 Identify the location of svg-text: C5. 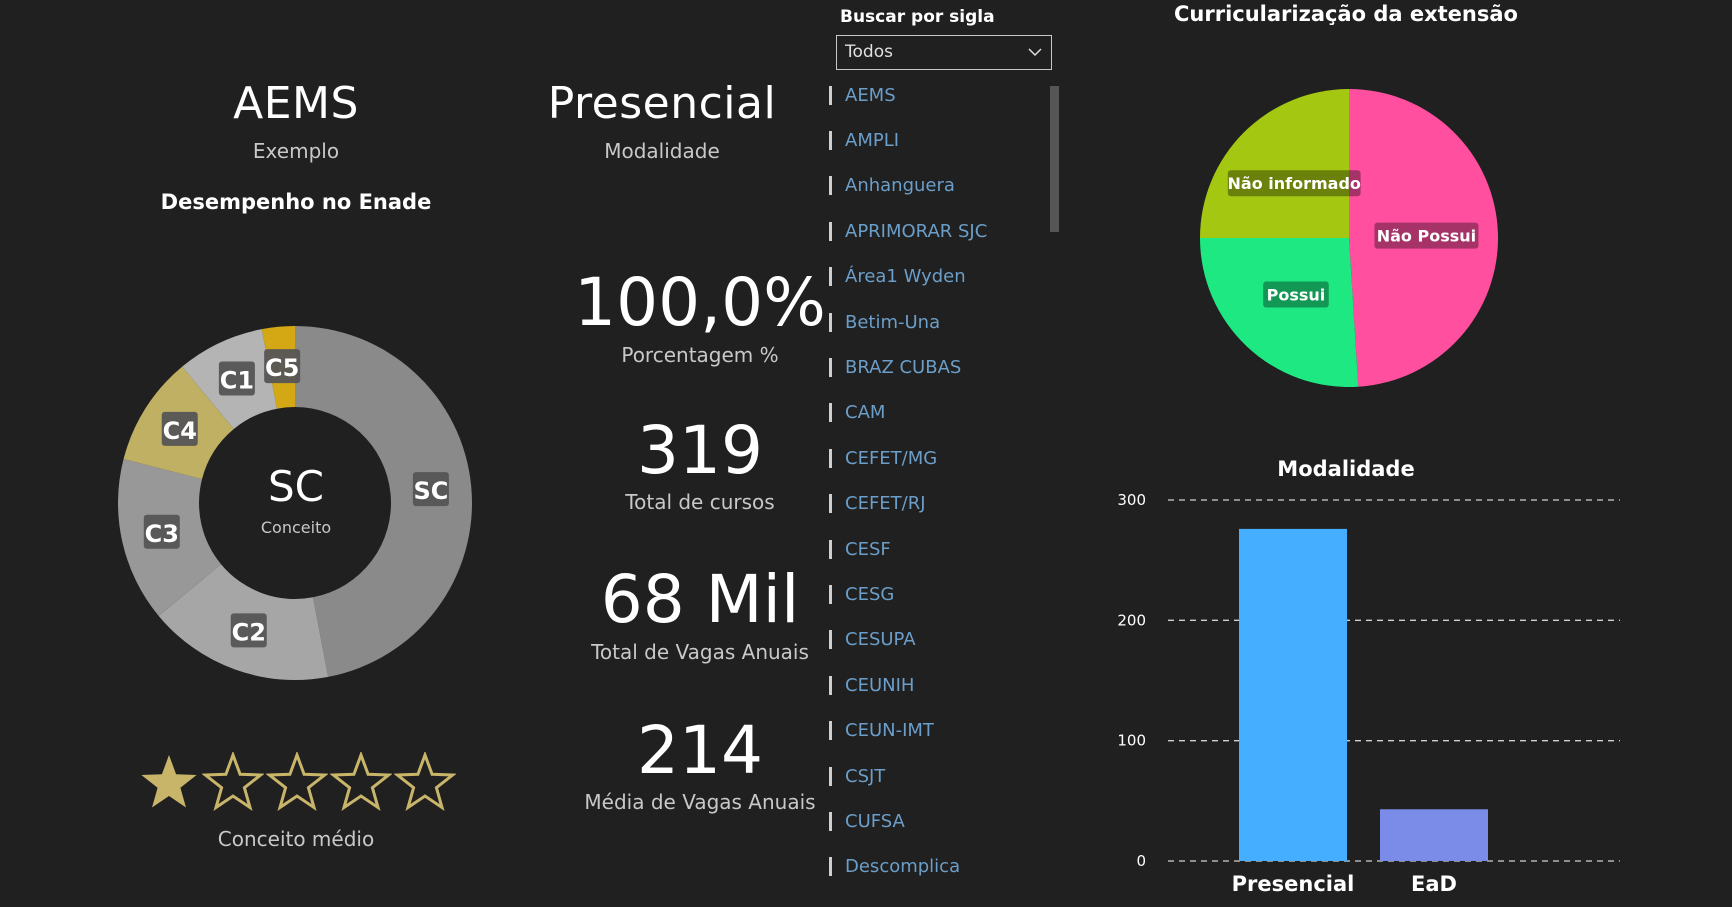
(282, 368).